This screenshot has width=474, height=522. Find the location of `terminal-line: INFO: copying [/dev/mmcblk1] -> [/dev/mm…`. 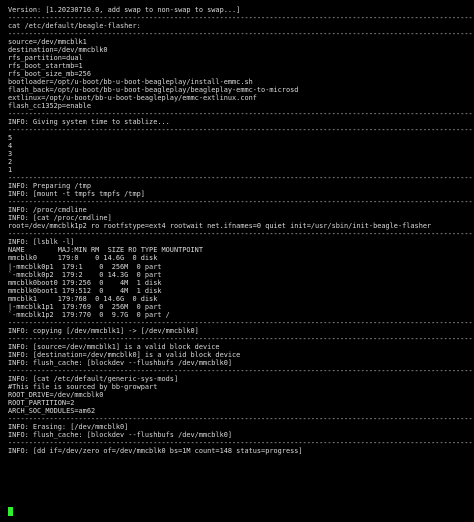

terminal-line: INFO: copying [/dev/mmcblk1] -> [/dev/mm… is located at coordinates (103, 330).